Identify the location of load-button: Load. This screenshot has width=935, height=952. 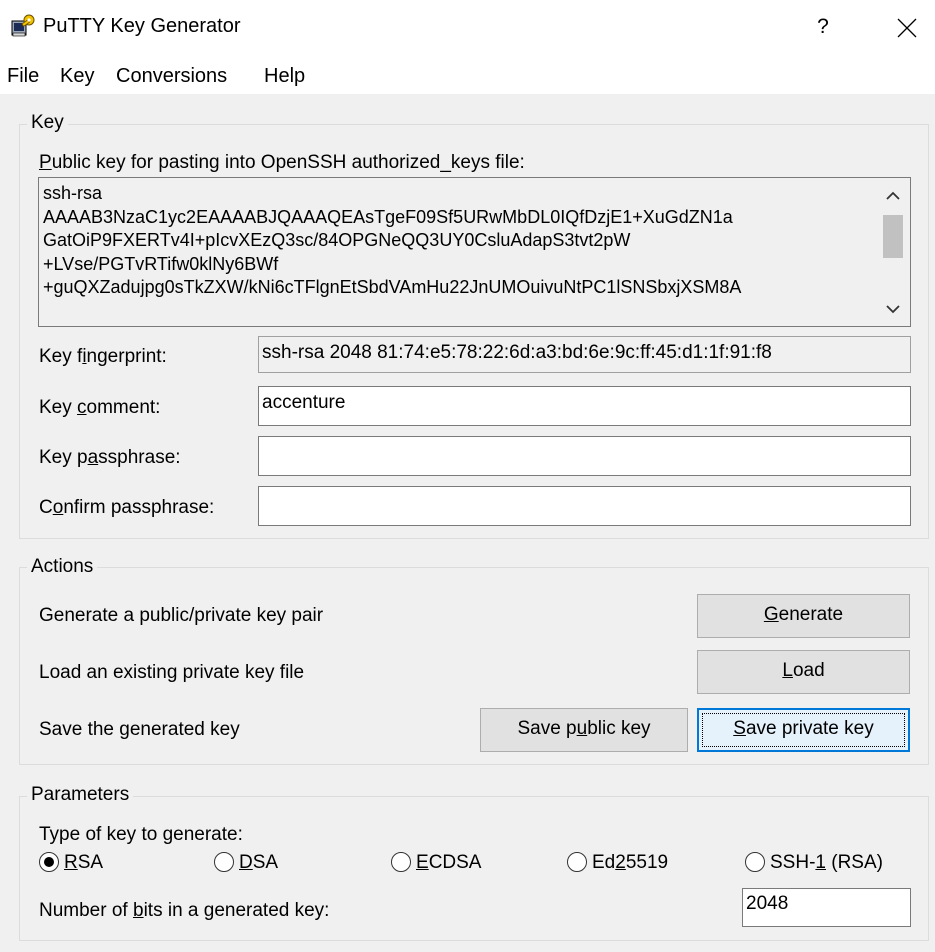
(803, 672).